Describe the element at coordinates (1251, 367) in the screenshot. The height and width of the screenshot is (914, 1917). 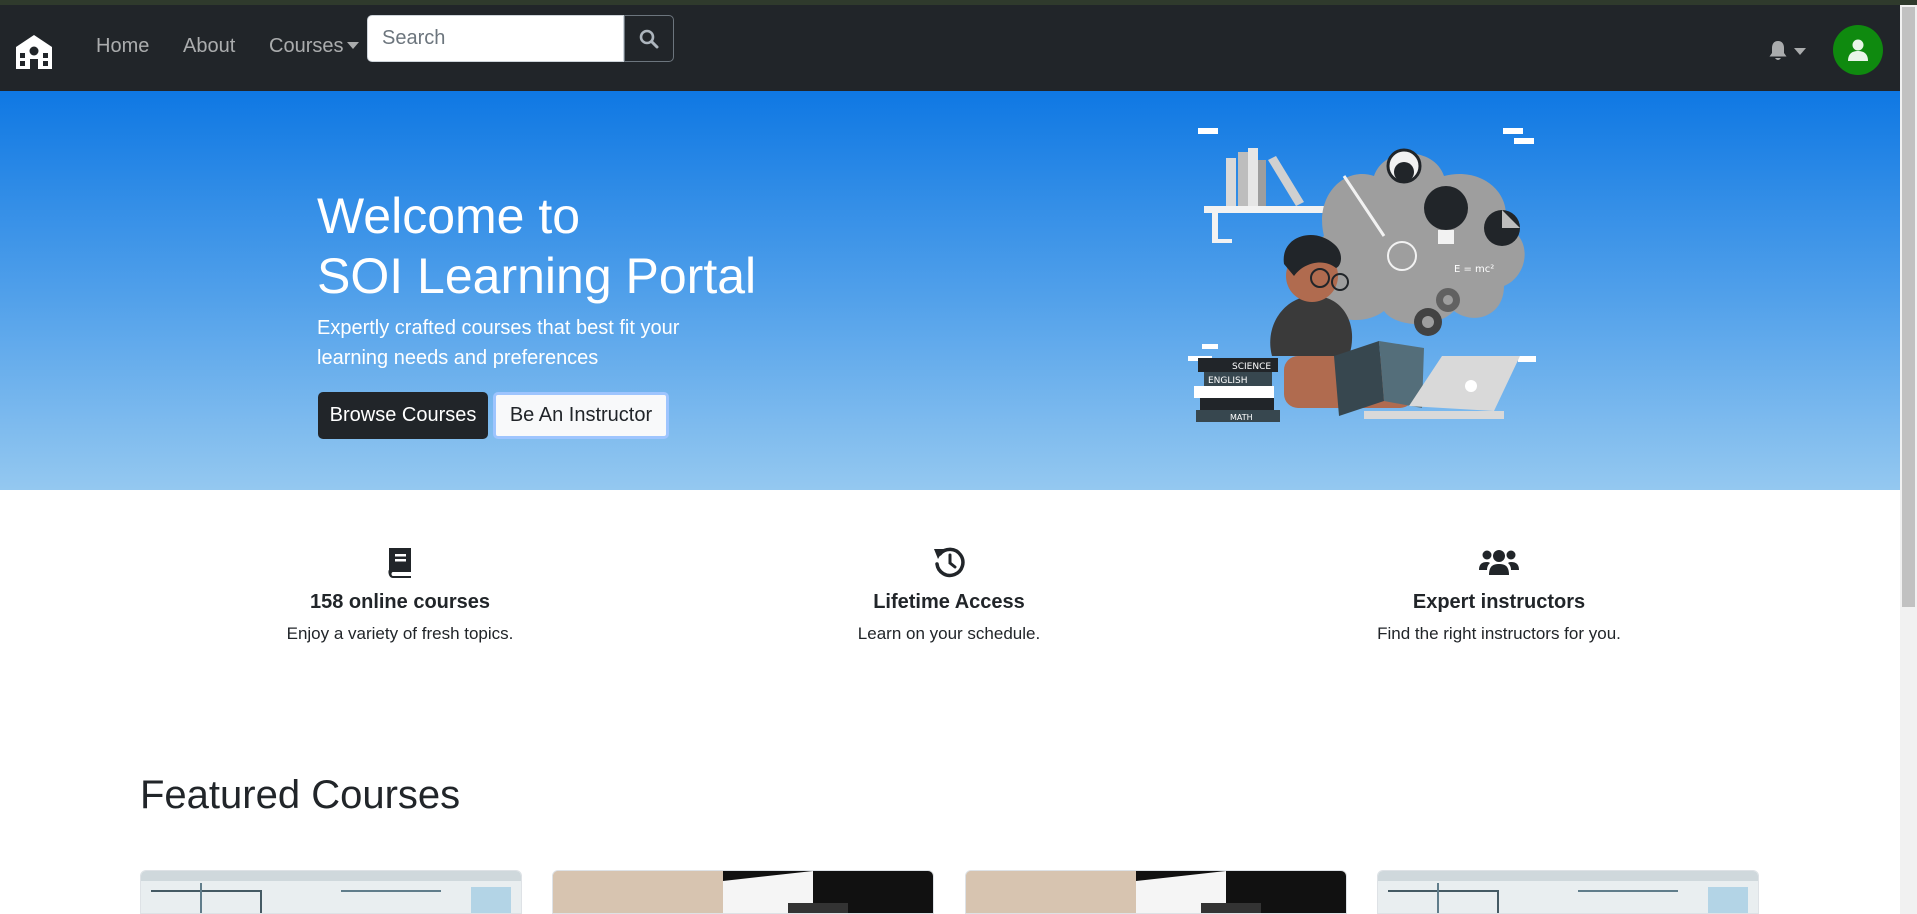
I see `book-science-label: SCIENCE` at that location.